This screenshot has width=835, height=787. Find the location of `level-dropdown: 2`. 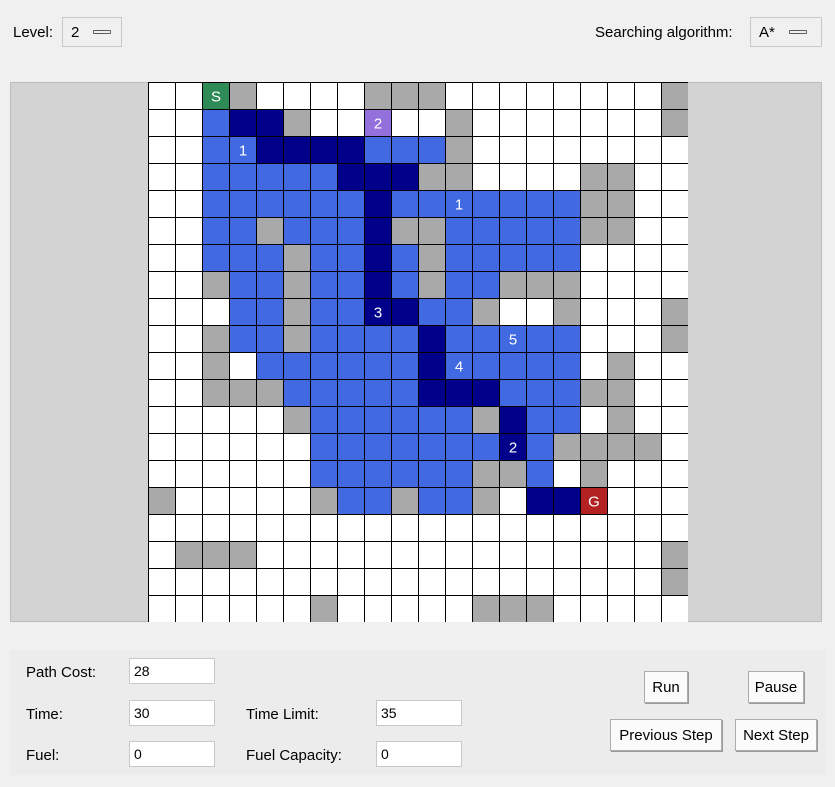

level-dropdown: 2 is located at coordinates (92, 32).